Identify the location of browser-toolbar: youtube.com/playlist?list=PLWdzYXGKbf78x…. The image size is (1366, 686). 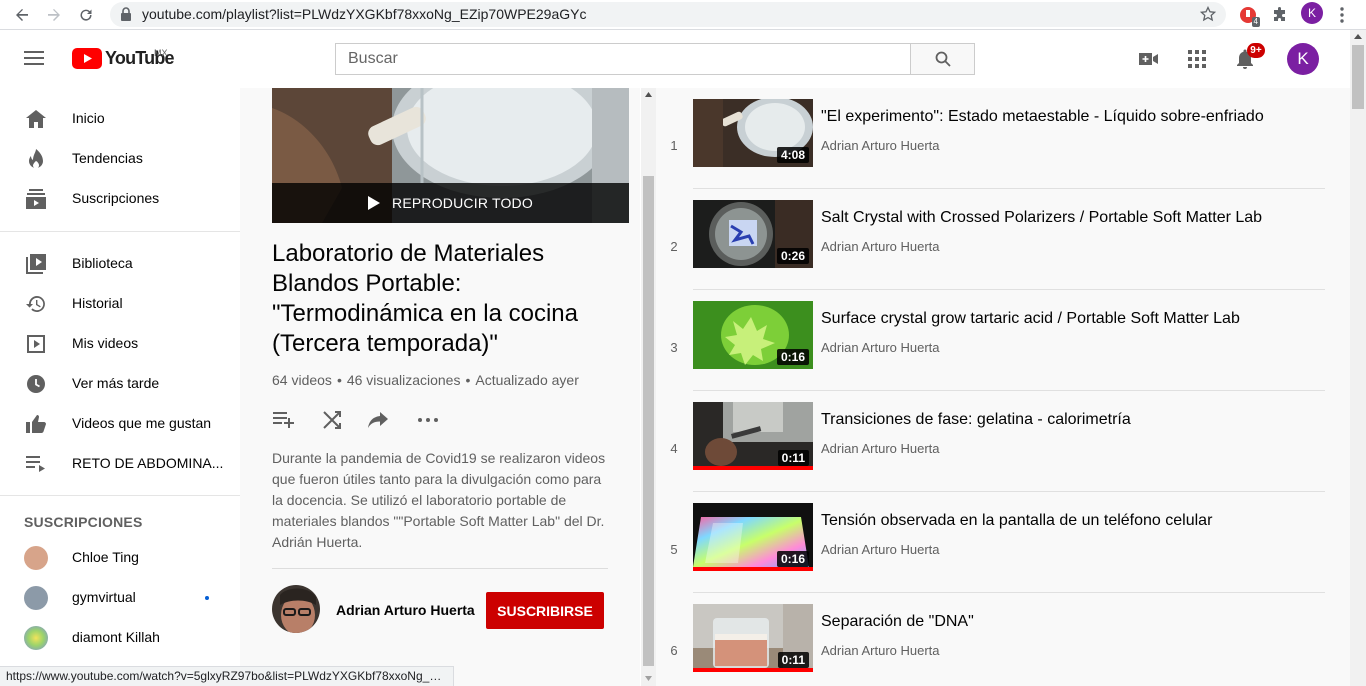
(683, 15).